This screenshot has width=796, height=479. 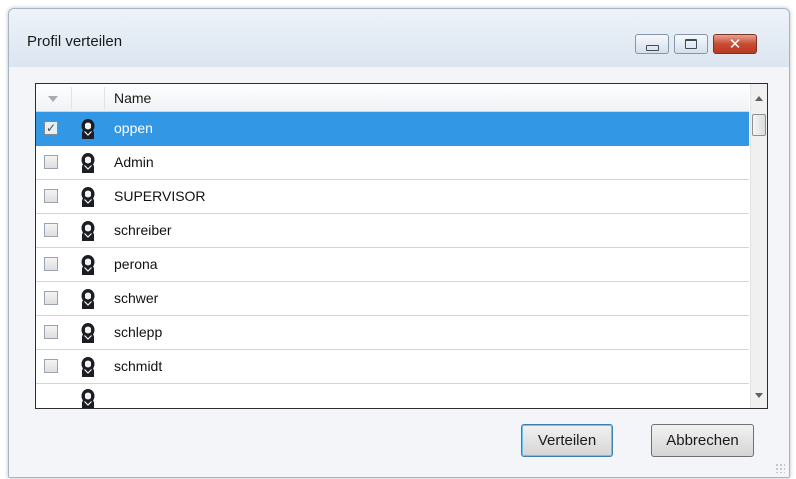 I want to click on row-name: schlepp, so click(x=138, y=332).